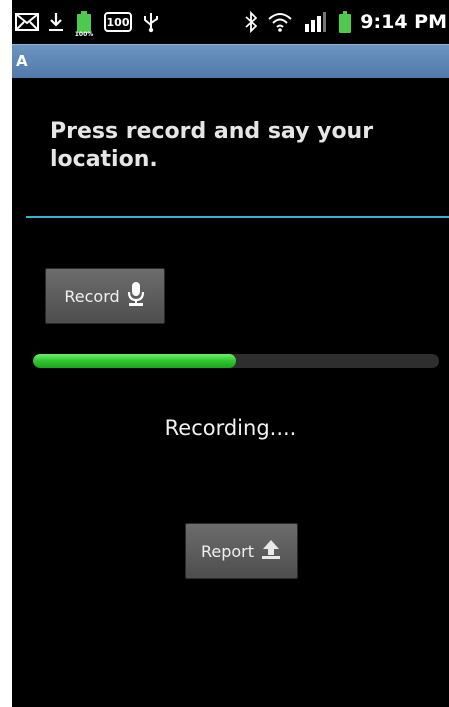 Image resolution: width=449 pixels, height=707 pixels. I want to click on usb-icon, so click(151, 22).